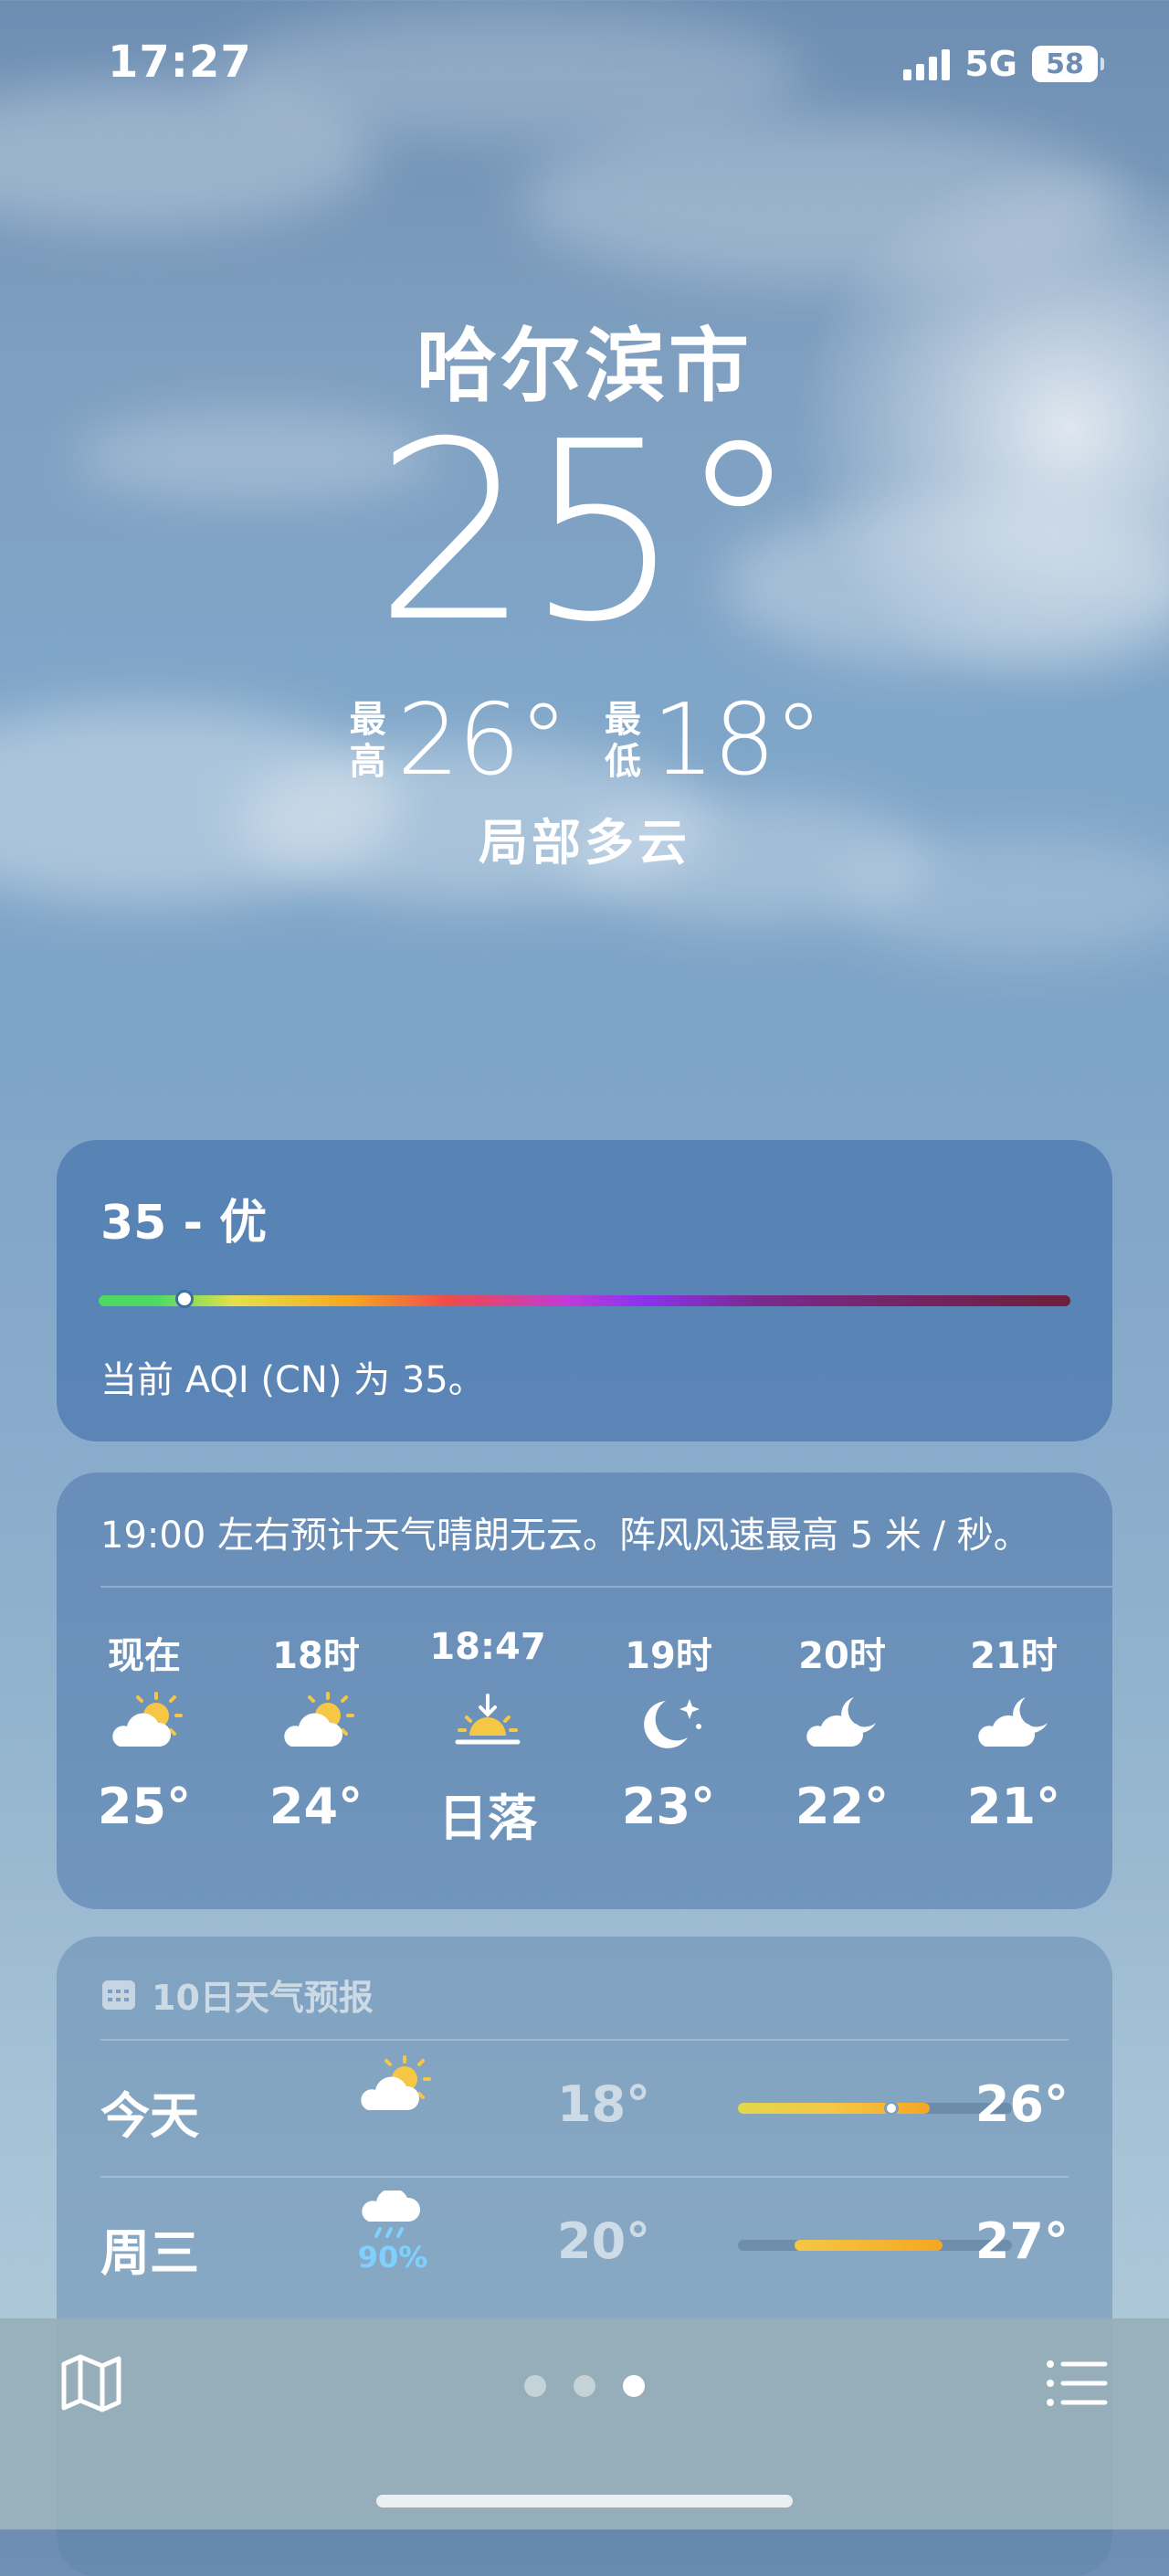  I want to click on moon-stars-icon, so click(669, 1722).